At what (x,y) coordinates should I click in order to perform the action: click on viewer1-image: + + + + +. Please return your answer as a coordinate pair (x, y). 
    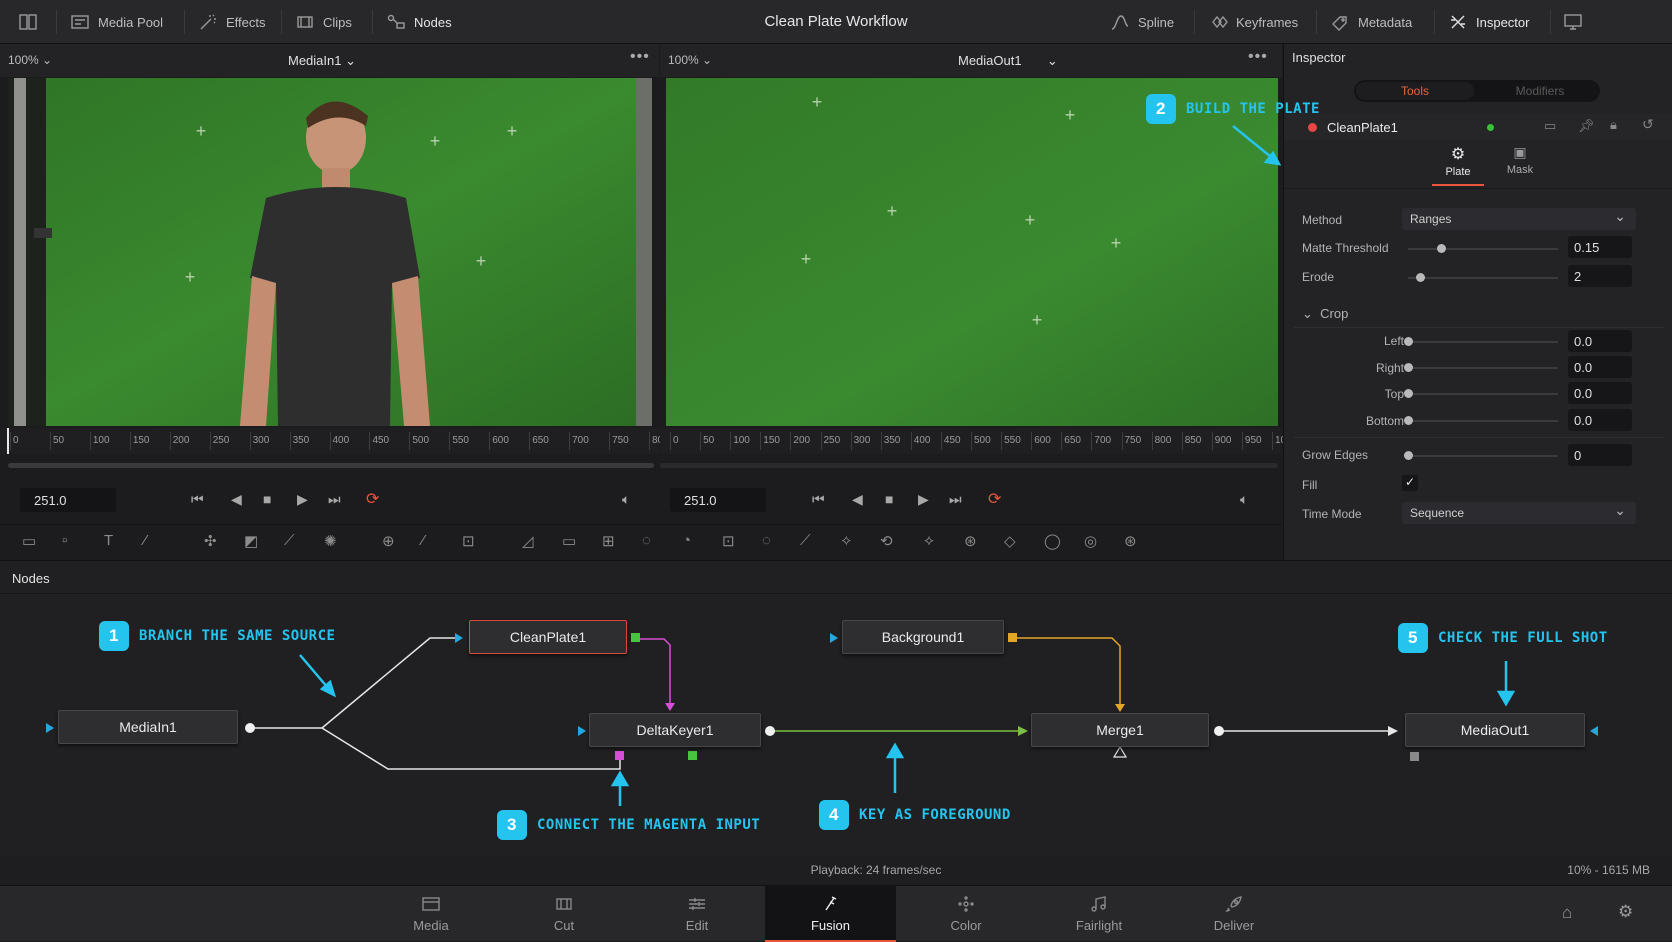
    Looking at the image, I should click on (330, 252).